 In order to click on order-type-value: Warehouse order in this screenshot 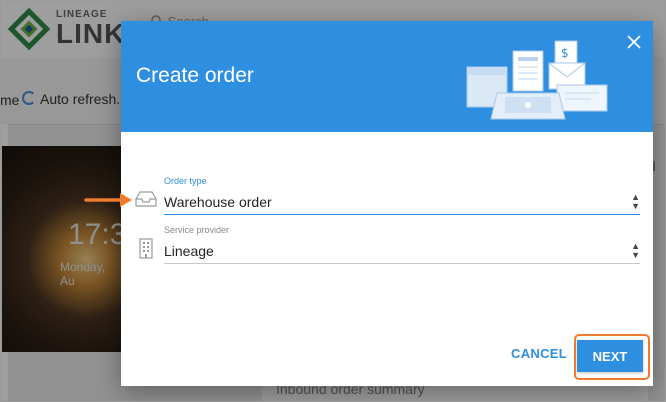, I will do `click(218, 202)`.